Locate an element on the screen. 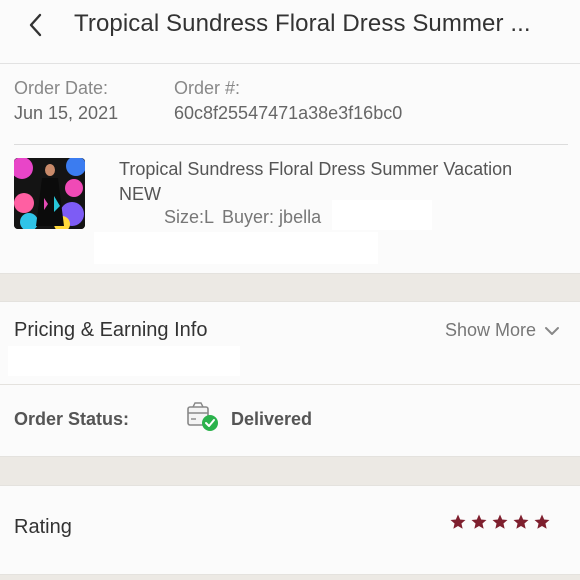  show-more-button: Show More is located at coordinates (502, 330).